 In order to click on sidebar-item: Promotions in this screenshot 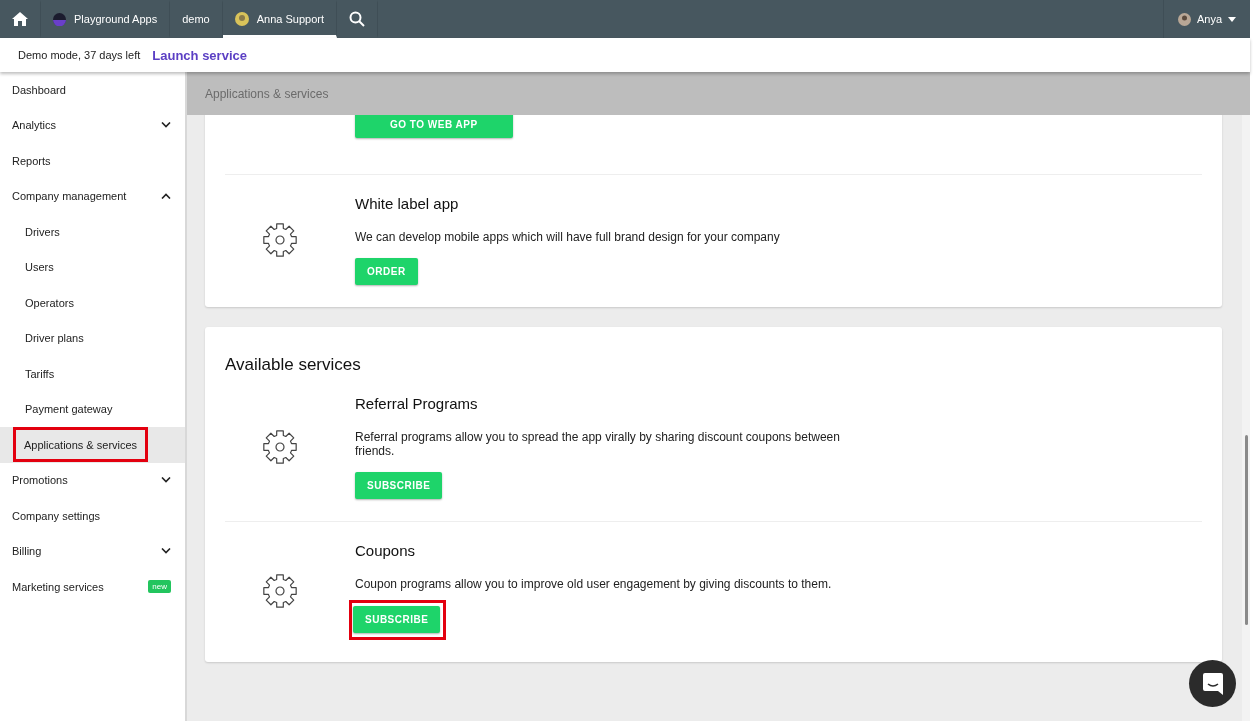, I will do `click(92, 480)`.